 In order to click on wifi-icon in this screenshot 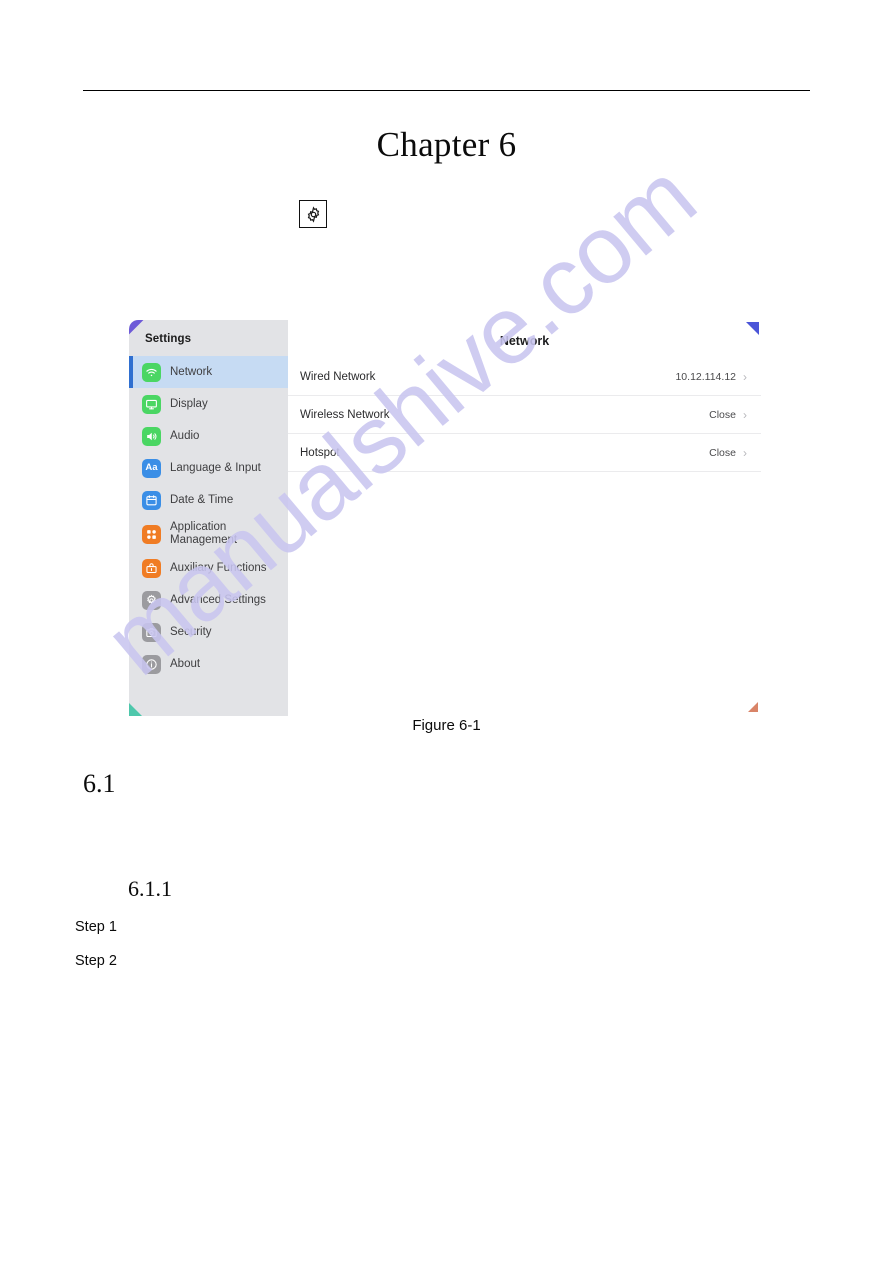, I will do `click(151, 372)`.